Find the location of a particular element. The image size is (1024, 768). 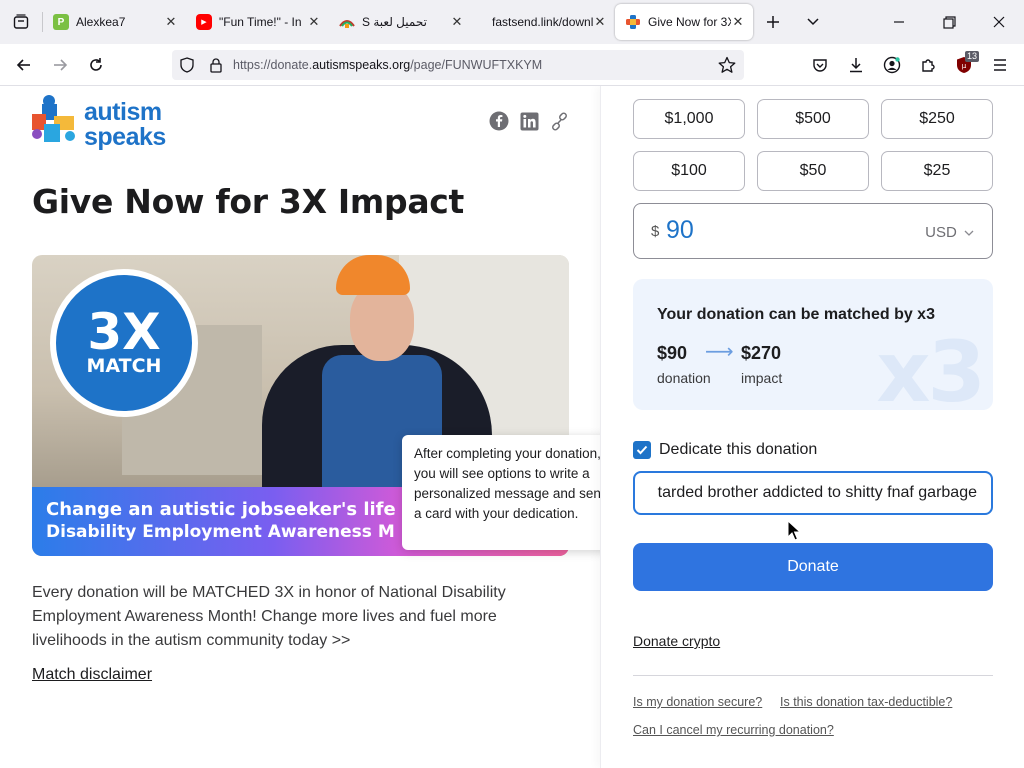

lock-icon is located at coordinates (216, 65).